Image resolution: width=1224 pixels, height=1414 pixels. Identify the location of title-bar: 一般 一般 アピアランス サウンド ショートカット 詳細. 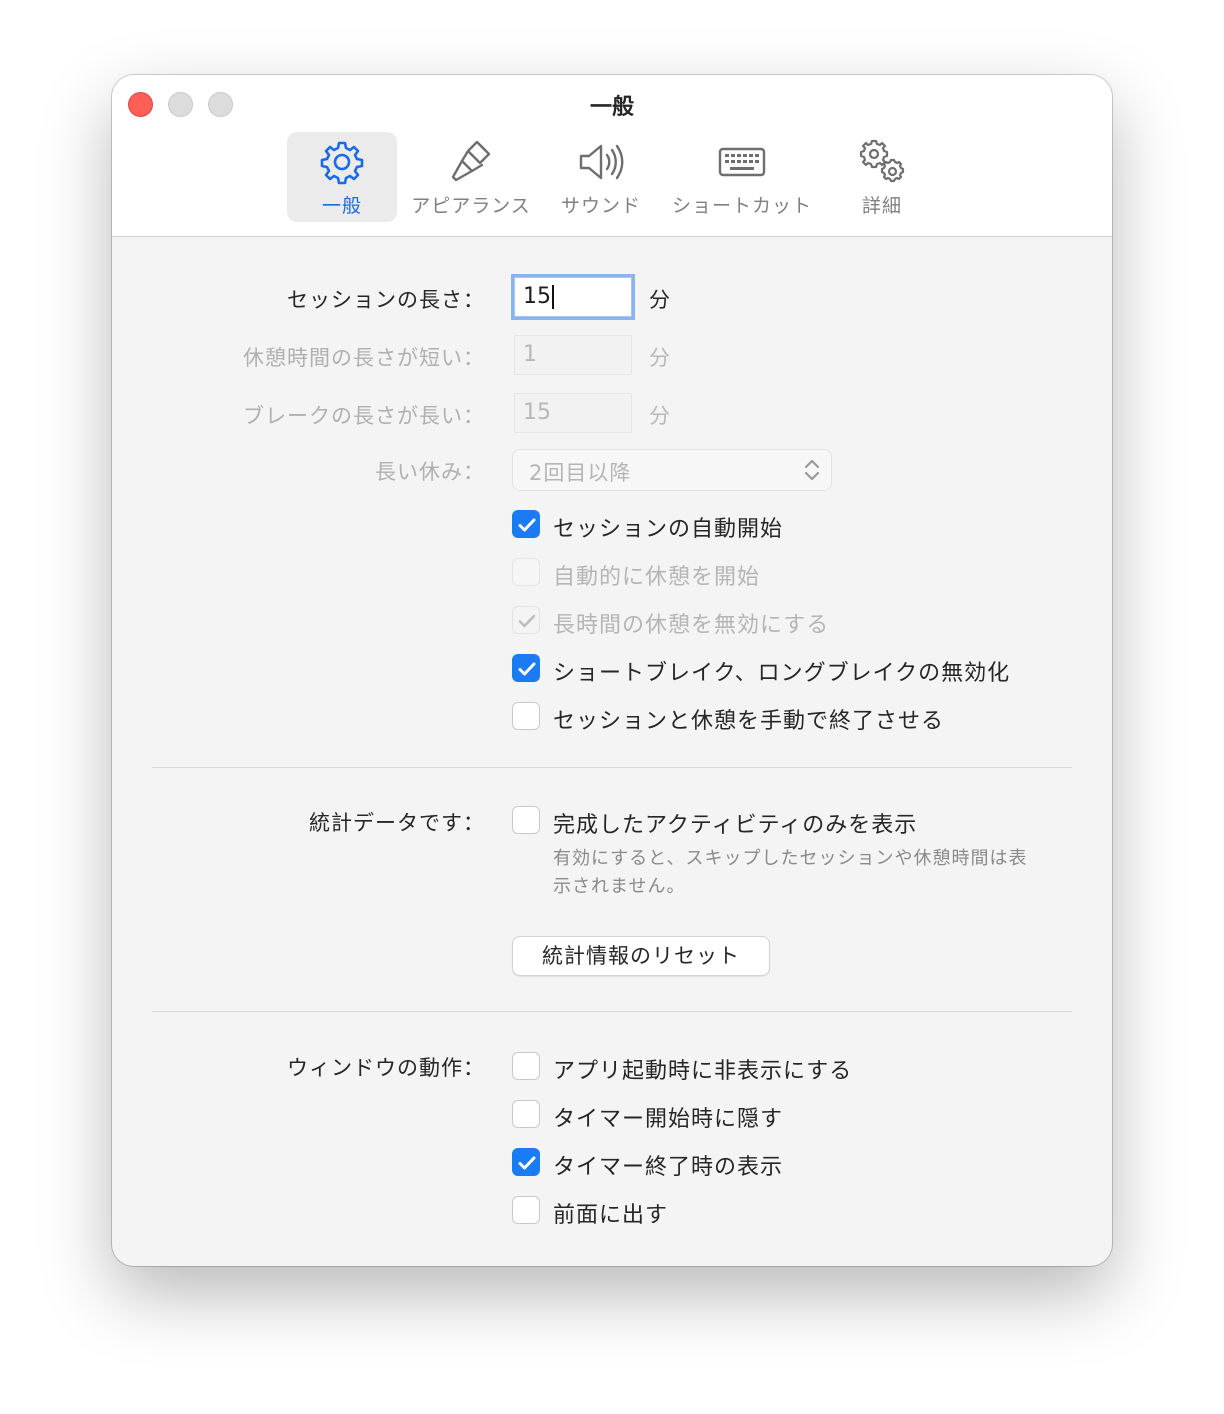
(612, 156).